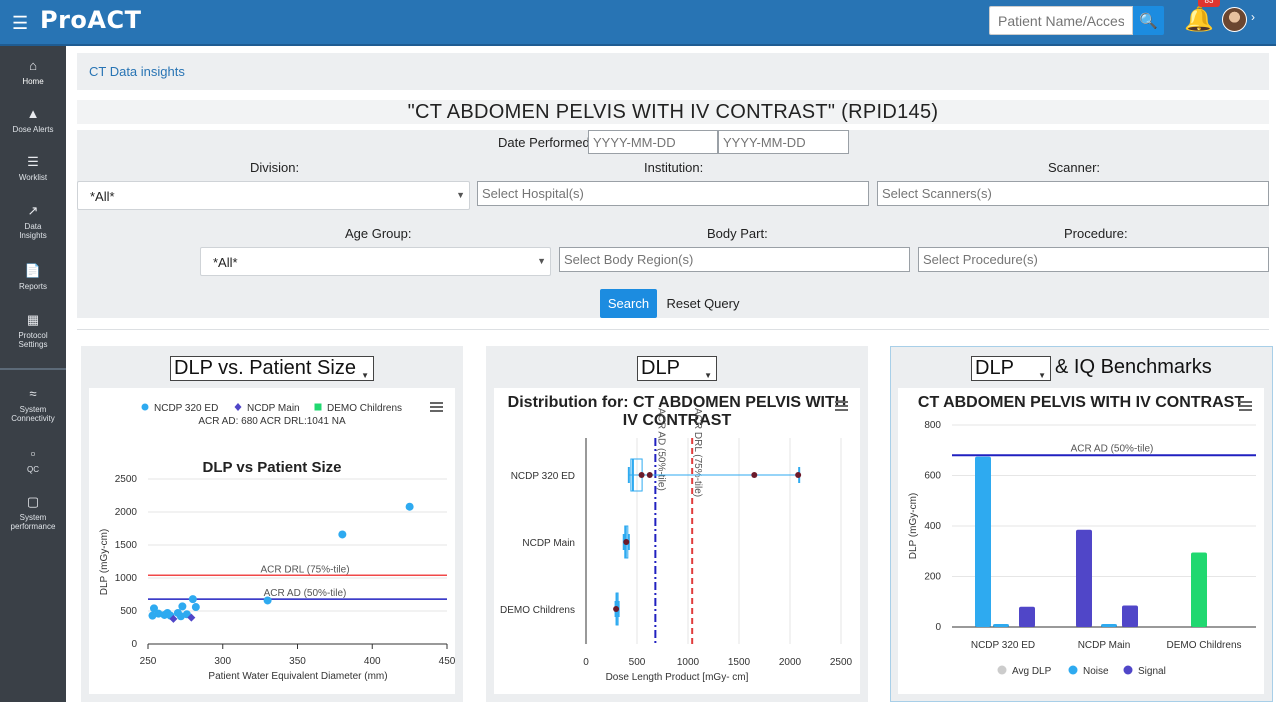 The width and height of the screenshot is (1276, 702). What do you see at coordinates (537, 610) in the screenshot?
I see `category-label: DEMO Childrens` at bounding box center [537, 610].